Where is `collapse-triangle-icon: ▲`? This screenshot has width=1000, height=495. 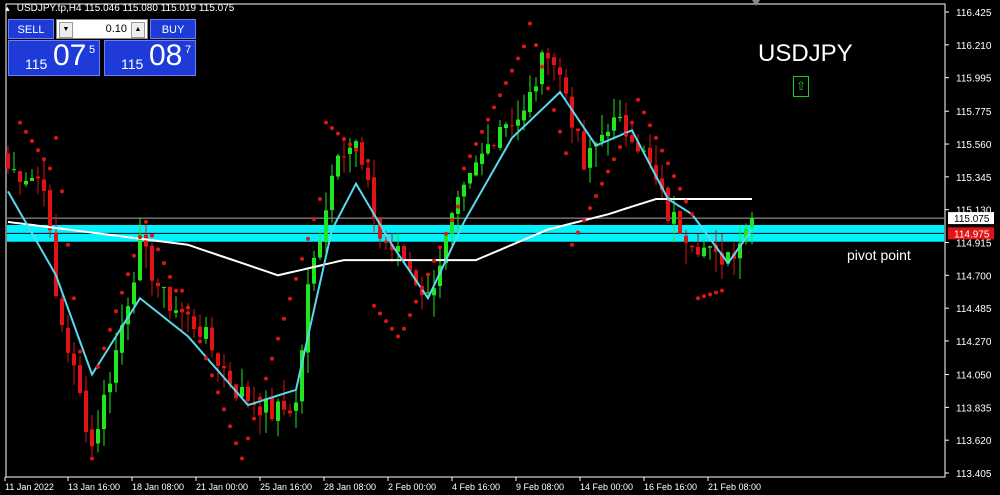
collapse-triangle-icon: ▲ is located at coordinates (7, 9).